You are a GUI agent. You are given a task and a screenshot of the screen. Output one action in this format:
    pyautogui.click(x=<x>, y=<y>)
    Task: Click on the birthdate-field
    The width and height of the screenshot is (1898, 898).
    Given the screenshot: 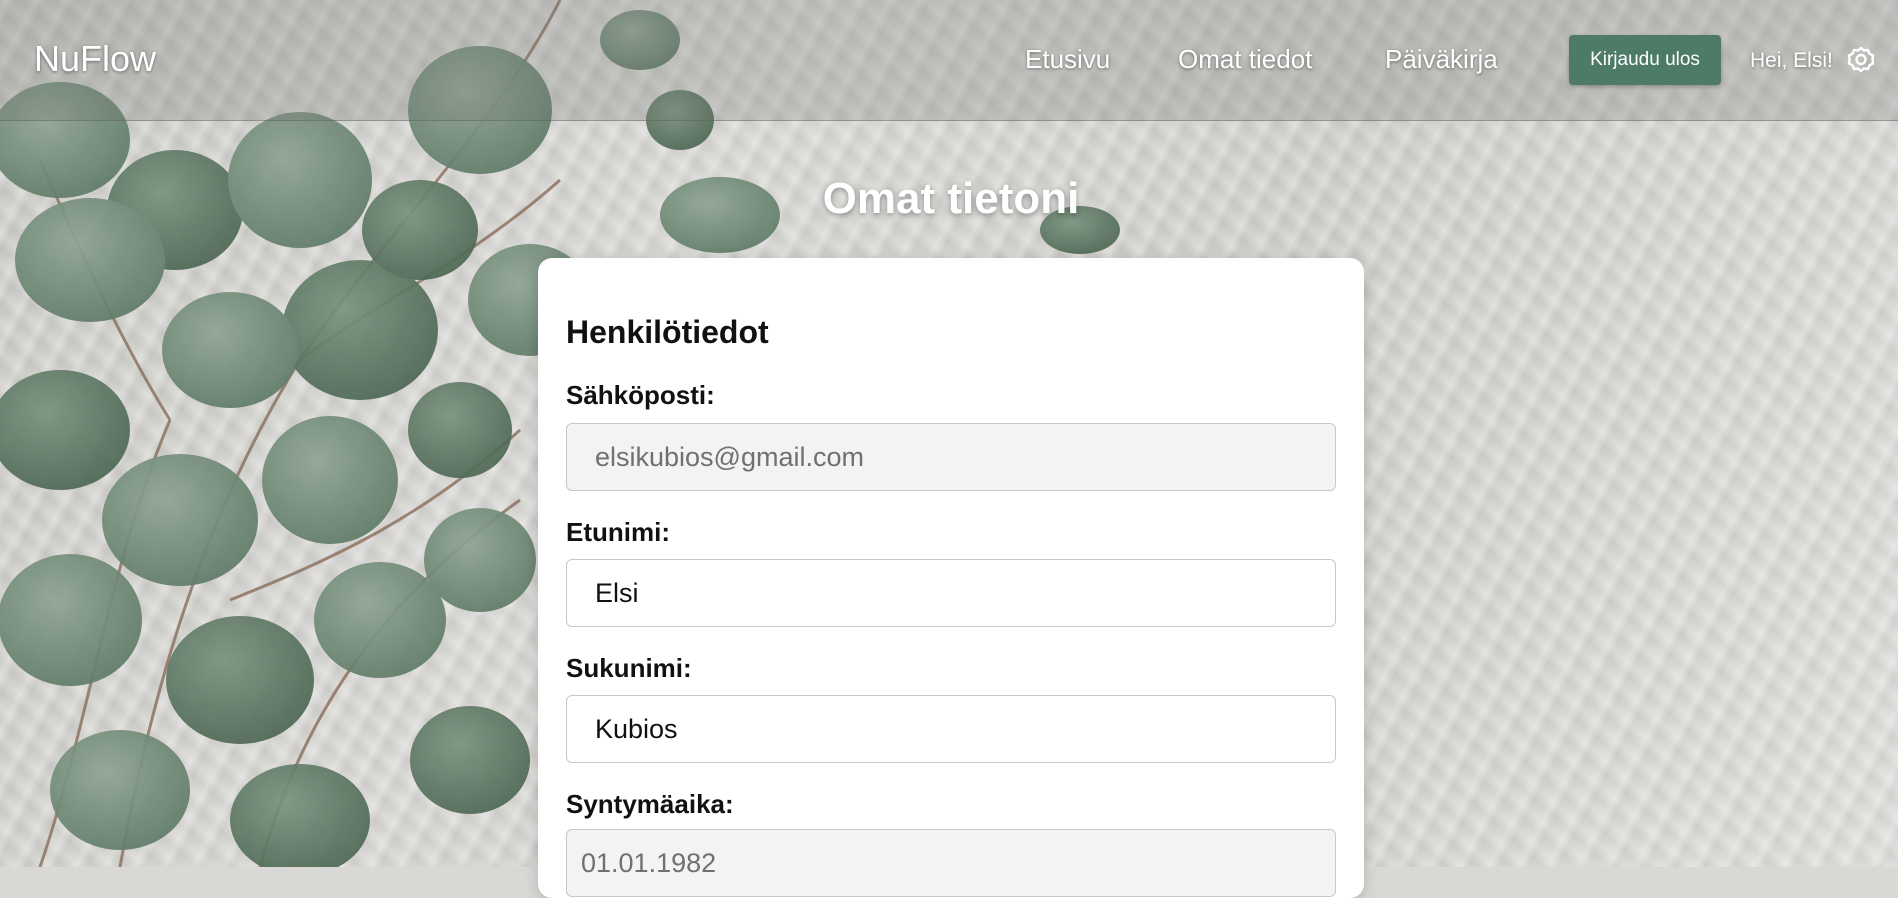 What is the action you would take?
    pyautogui.click(x=951, y=863)
    